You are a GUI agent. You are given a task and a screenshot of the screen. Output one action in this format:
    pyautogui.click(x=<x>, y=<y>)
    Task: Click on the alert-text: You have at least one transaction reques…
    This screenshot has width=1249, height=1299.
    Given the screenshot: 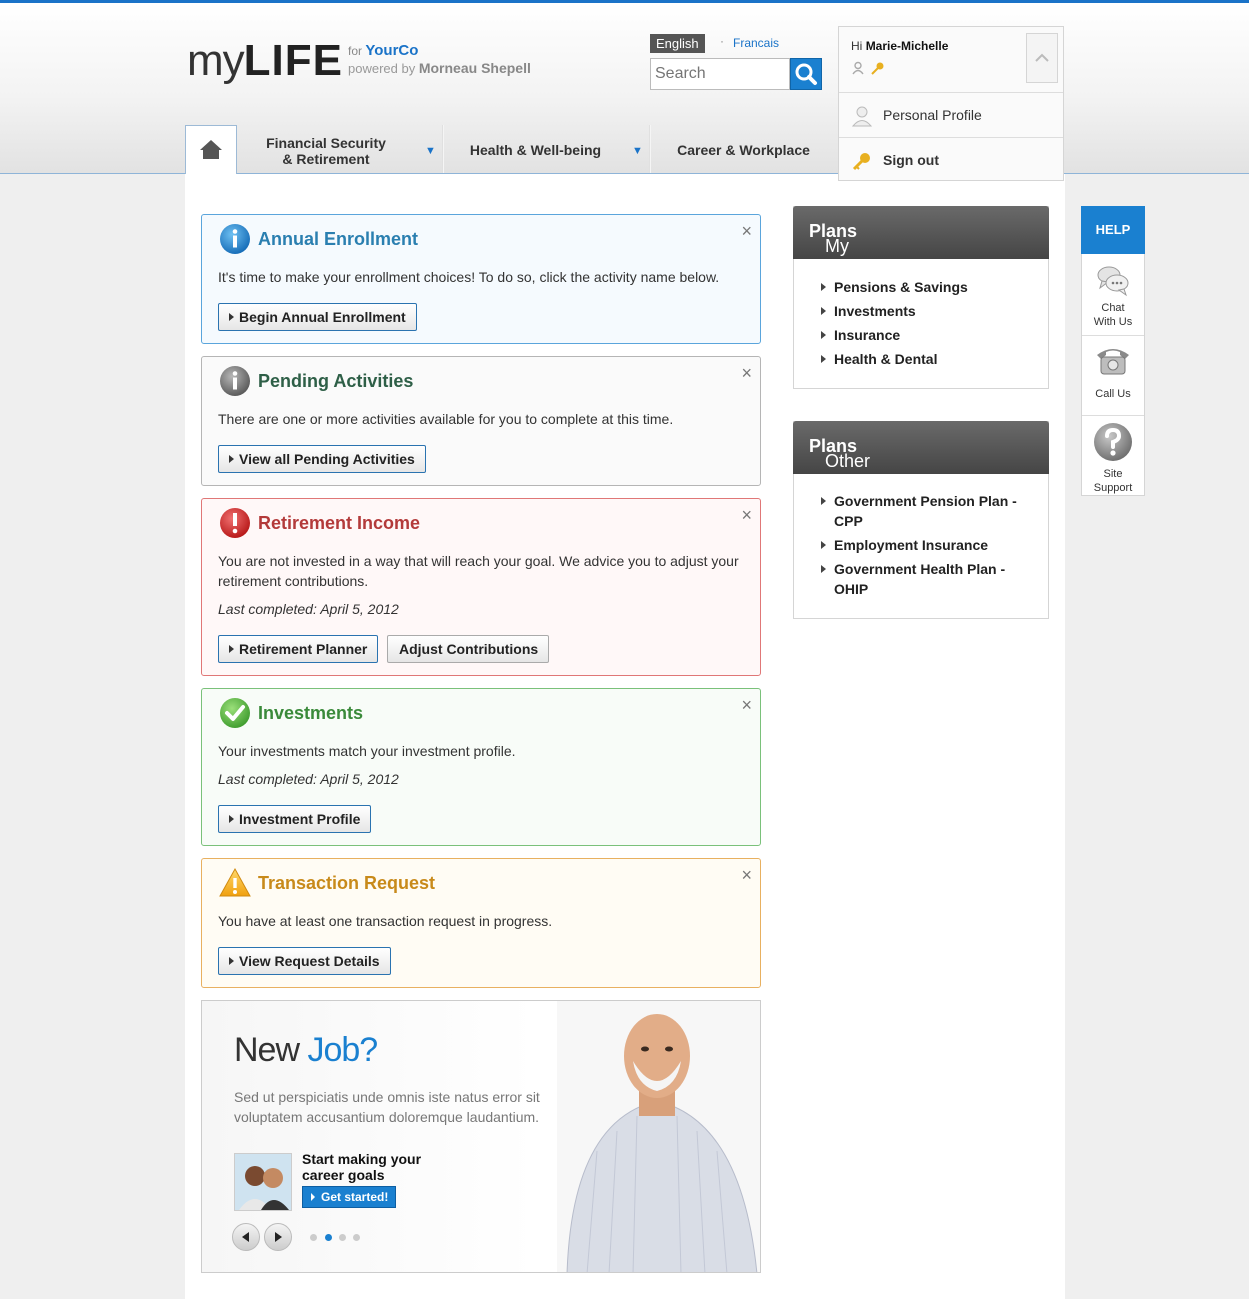 What is the action you would take?
    pyautogui.click(x=385, y=921)
    